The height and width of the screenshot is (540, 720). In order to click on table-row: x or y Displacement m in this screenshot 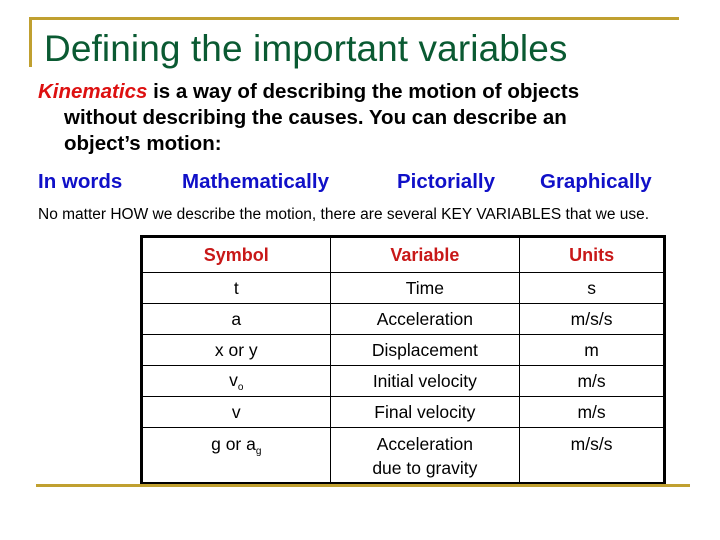, I will do `click(403, 350)`.